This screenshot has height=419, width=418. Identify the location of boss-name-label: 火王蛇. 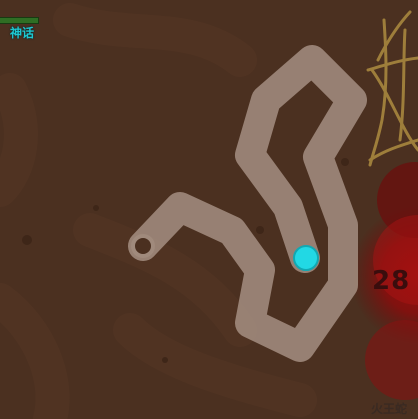
(389, 409).